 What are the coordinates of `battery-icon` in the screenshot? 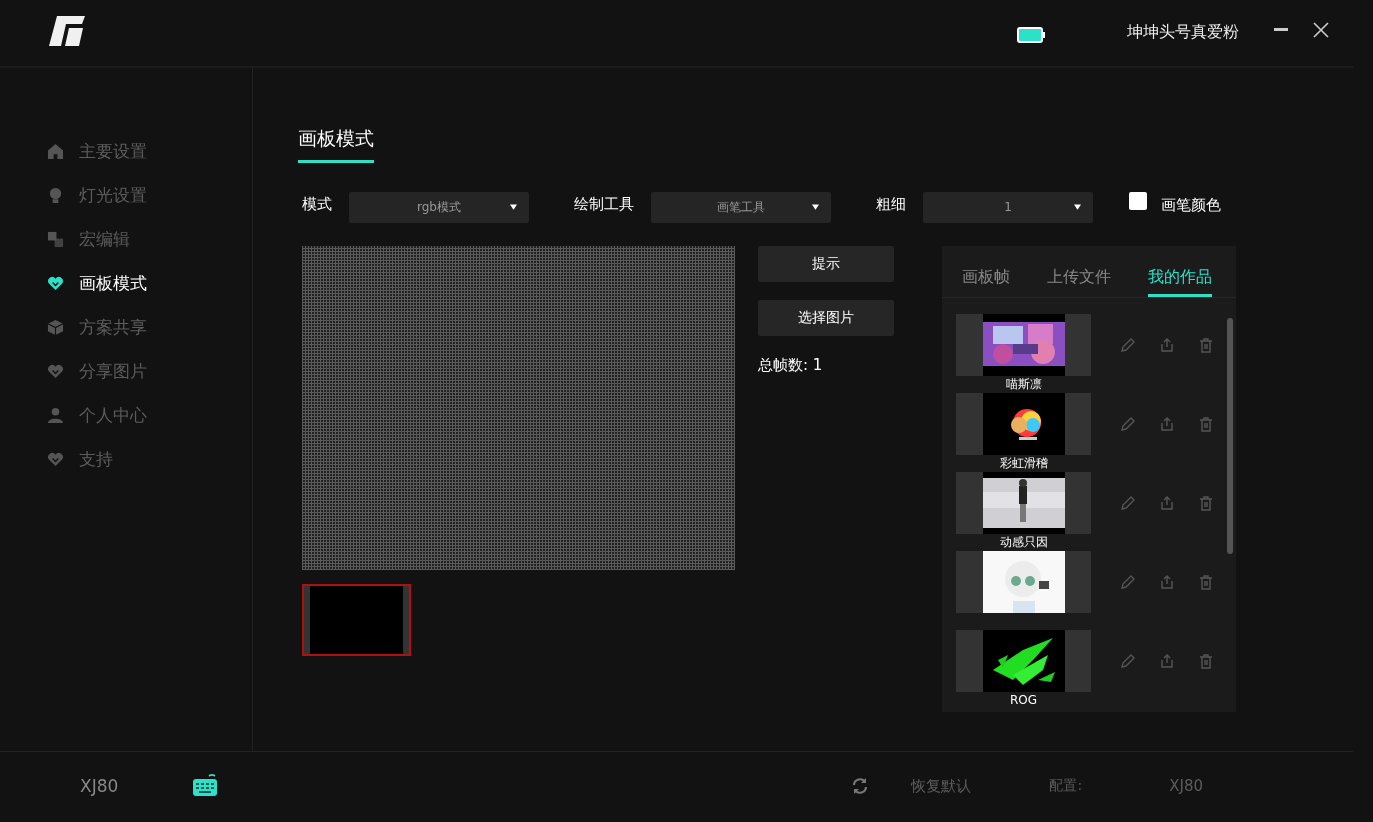 It's located at (1031, 35).